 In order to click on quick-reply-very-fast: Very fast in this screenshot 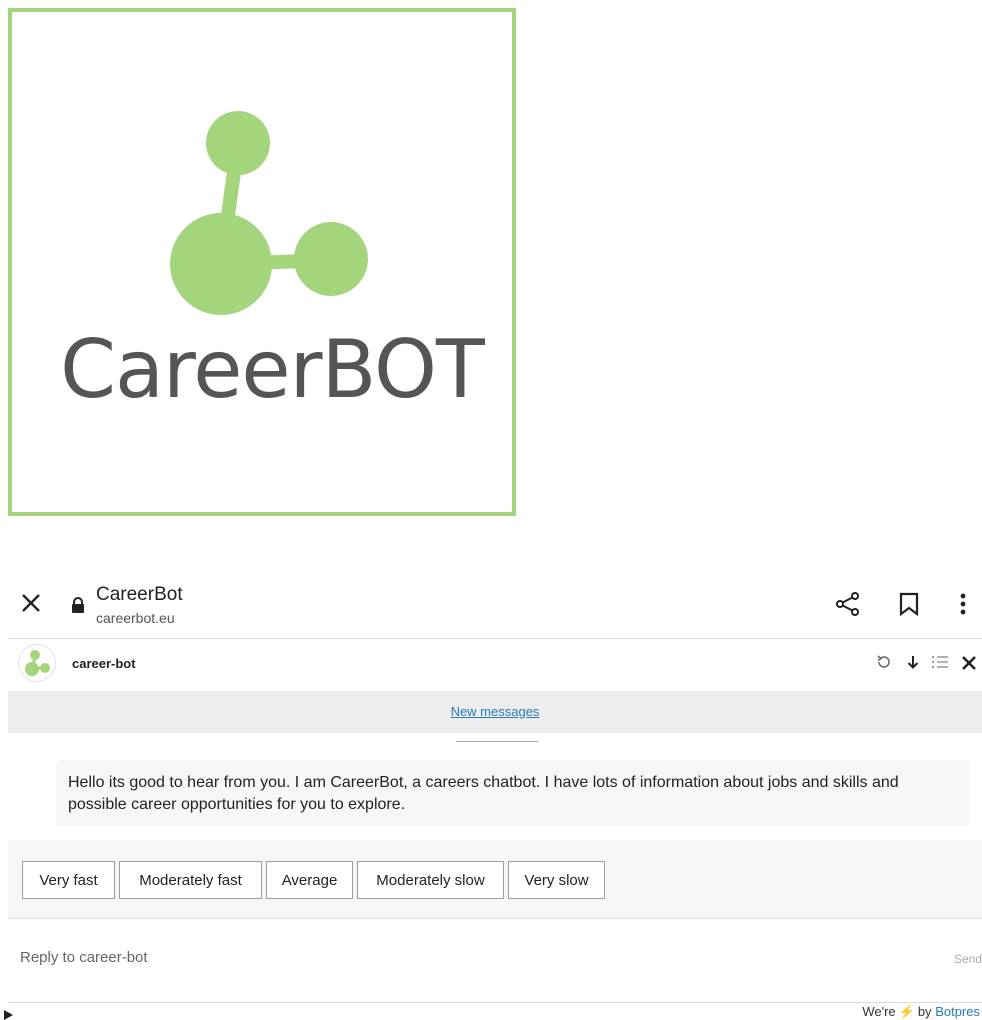, I will do `click(68, 880)`.